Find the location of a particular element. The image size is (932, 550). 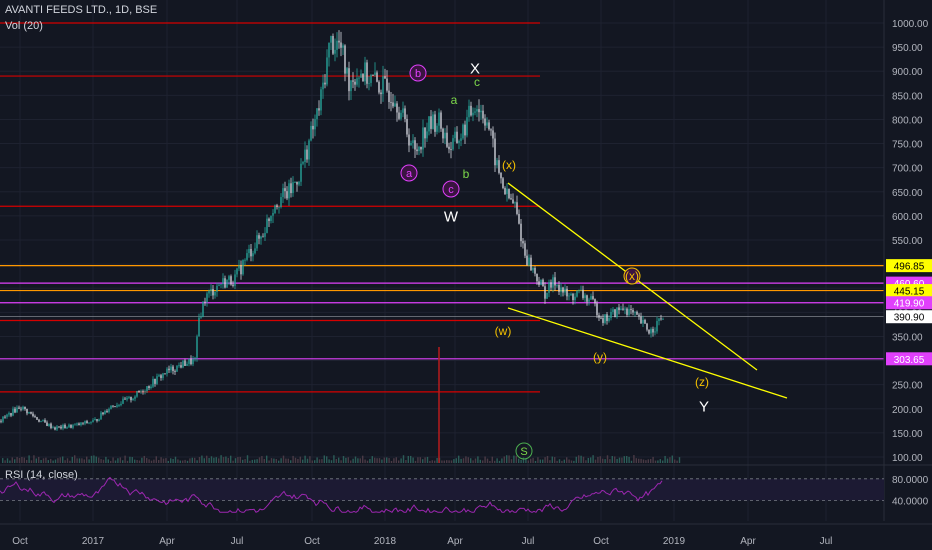

time-tick-label: 2019 is located at coordinates (674, 541).